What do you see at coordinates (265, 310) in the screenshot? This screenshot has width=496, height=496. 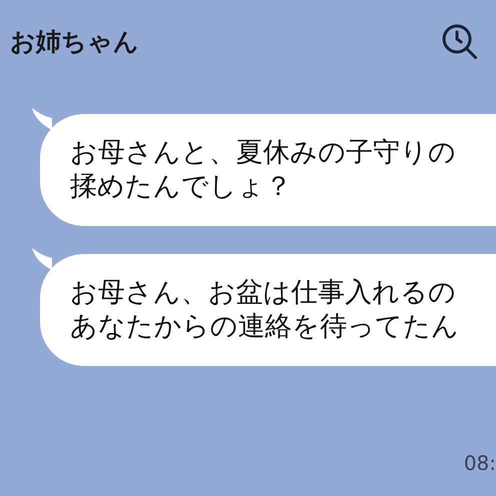 I see `message-text: お母さん、お盆は仕事入れるの あなたからの連絡を待ってたん` at bounding box center [265, 310].